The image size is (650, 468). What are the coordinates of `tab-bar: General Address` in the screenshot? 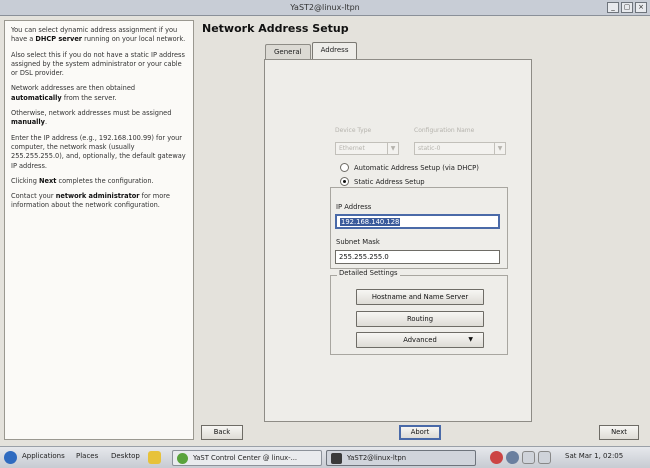 It's located at (311, 50).